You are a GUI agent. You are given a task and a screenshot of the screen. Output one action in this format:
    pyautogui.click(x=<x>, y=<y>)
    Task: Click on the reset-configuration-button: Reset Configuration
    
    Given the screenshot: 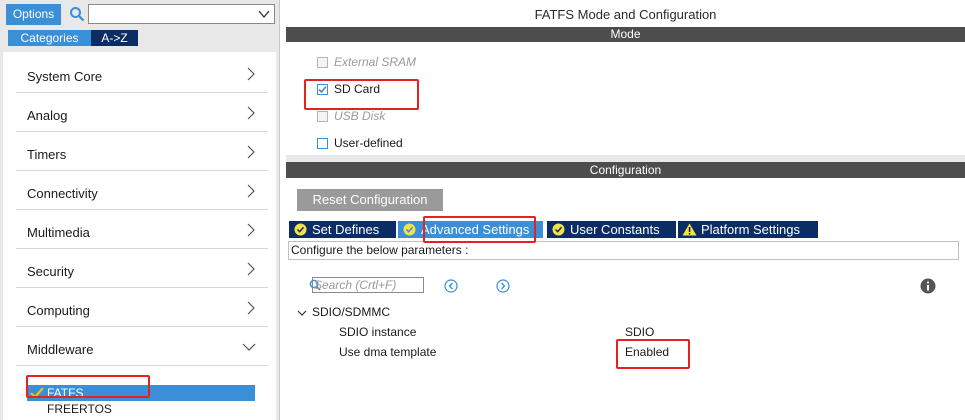 What is the action you would take?
    pyautogui.click(x=370, y=200)
    